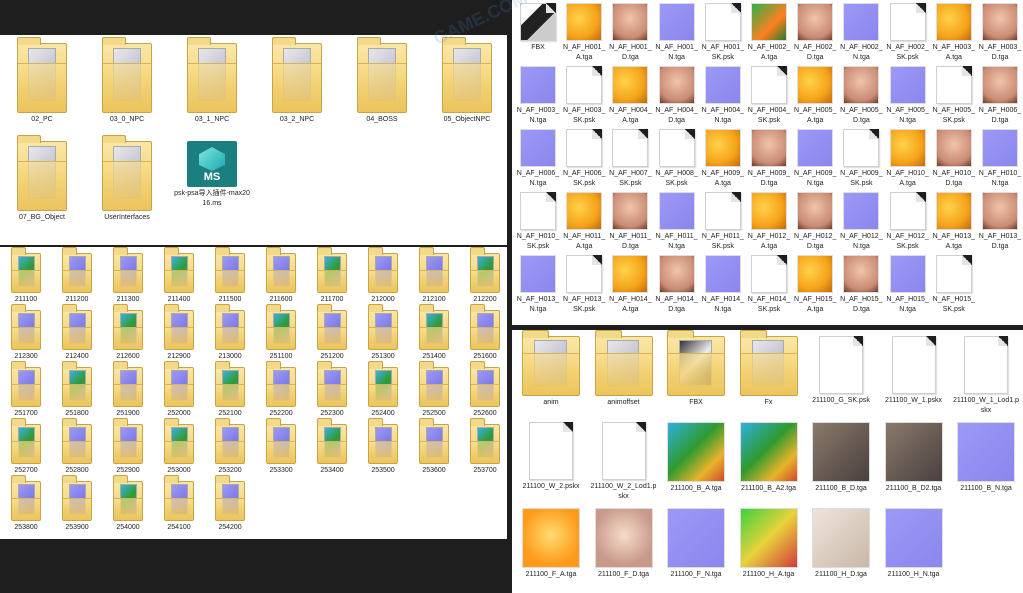 The image size is (1023, 593). I want to click on folder-item: FBX, so click(696, 369).